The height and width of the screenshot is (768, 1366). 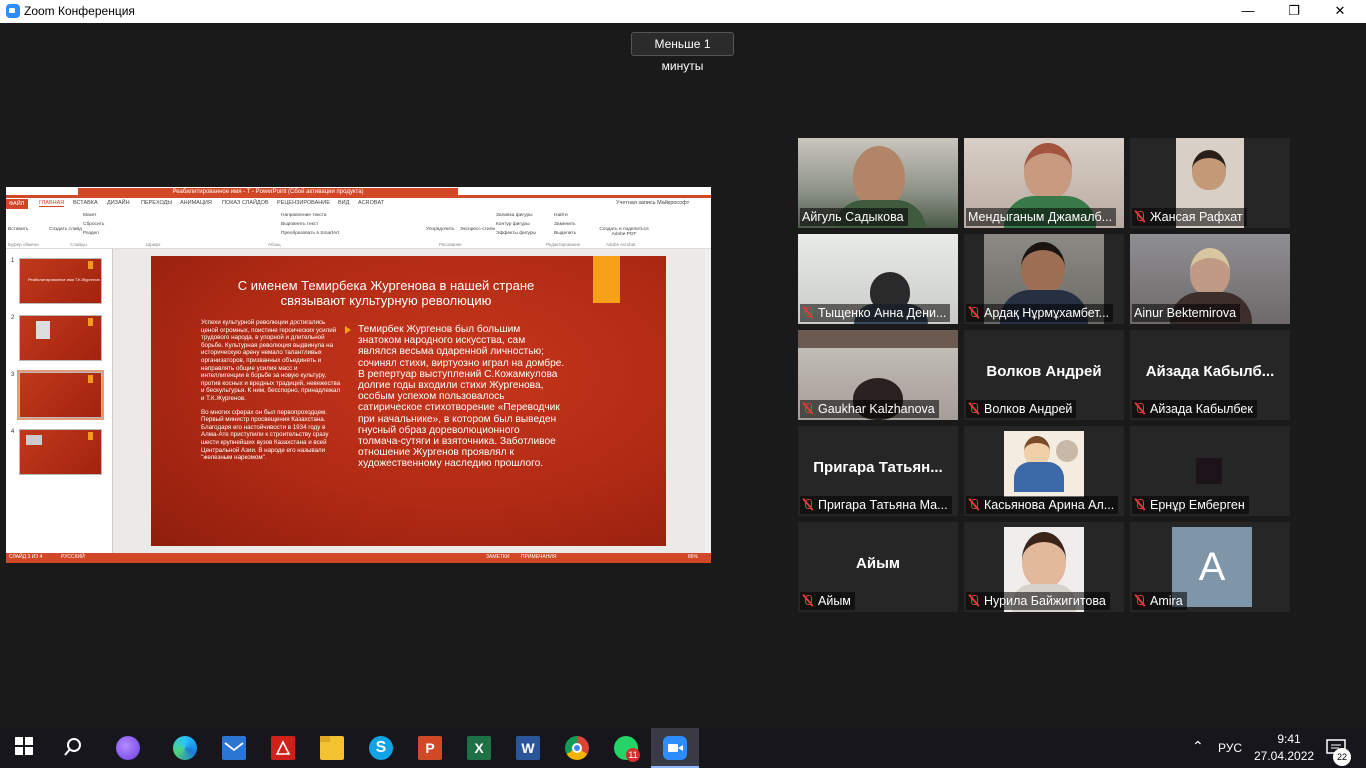 I want to click on windows-start-icon, so click(x=26, y=748).